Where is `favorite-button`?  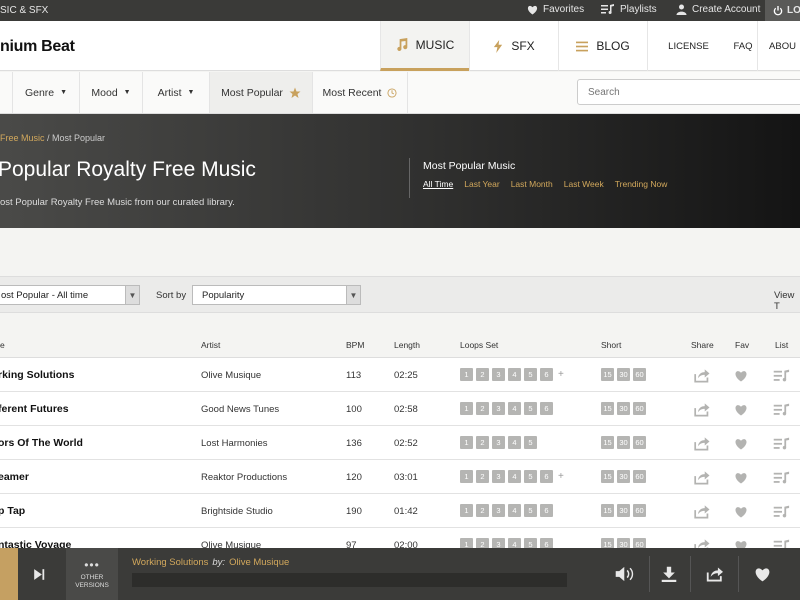
favorite-button is located at coordinates (762, 574).